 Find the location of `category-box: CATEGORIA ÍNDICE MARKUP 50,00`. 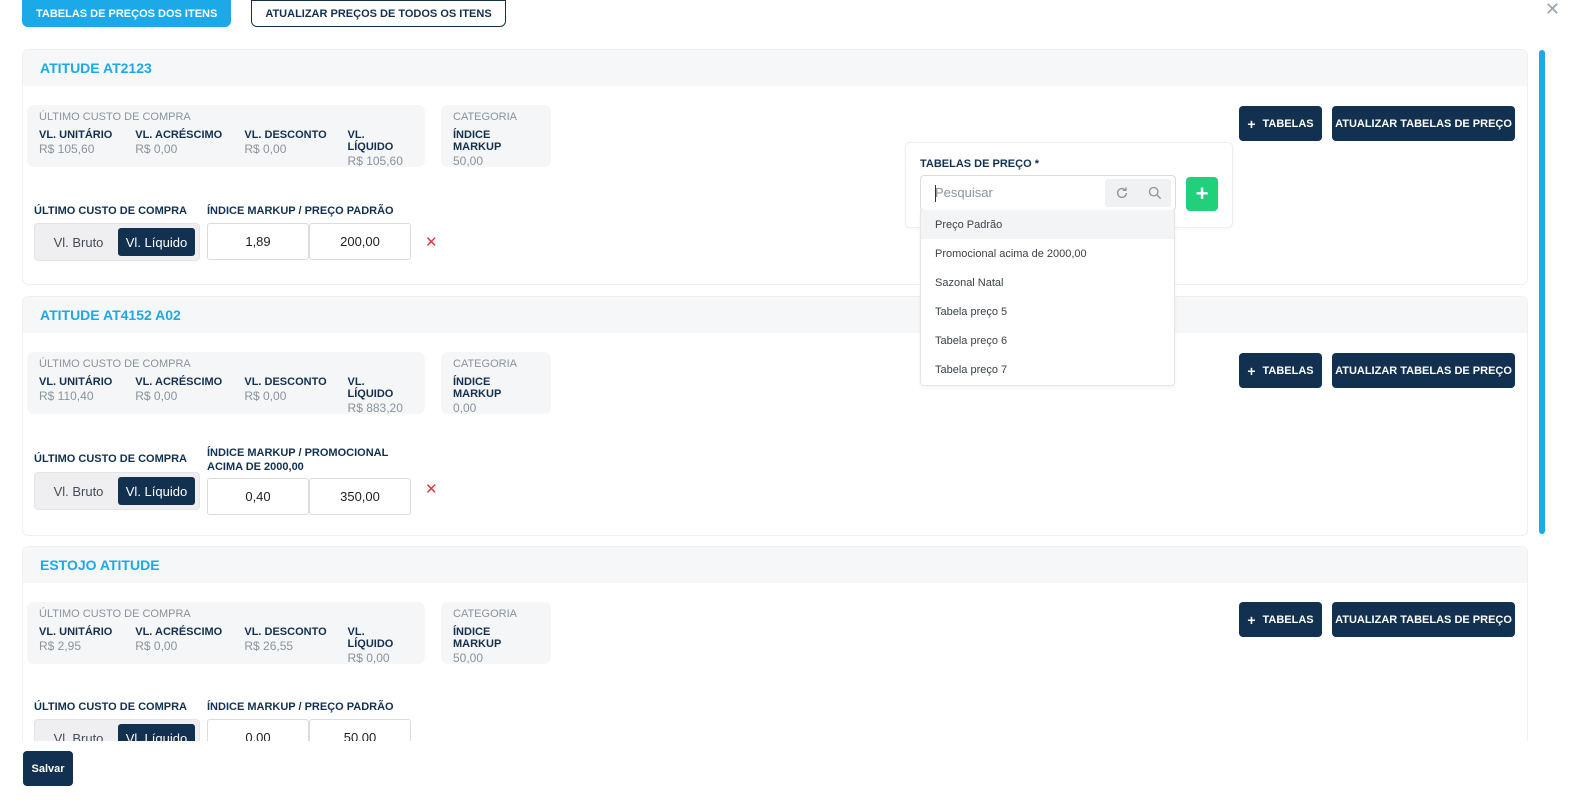

category-box: CATEGORIA ÍNDICE MARKUP 50,00 is located at coordinates (496, 136).